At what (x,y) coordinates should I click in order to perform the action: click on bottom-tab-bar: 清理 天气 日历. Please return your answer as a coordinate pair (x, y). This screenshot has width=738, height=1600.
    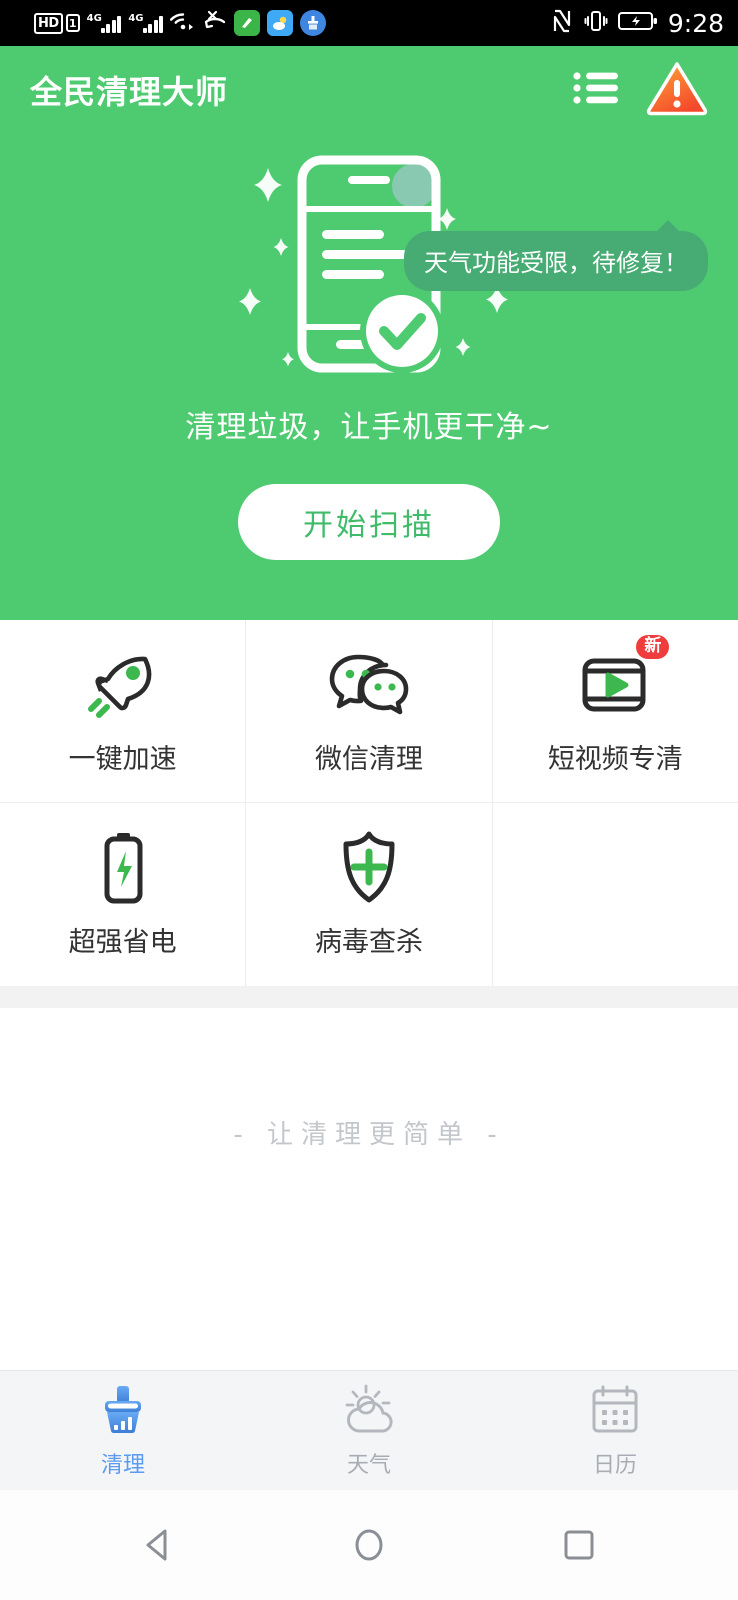
    Looking at the image, I should click on (369, 1430).